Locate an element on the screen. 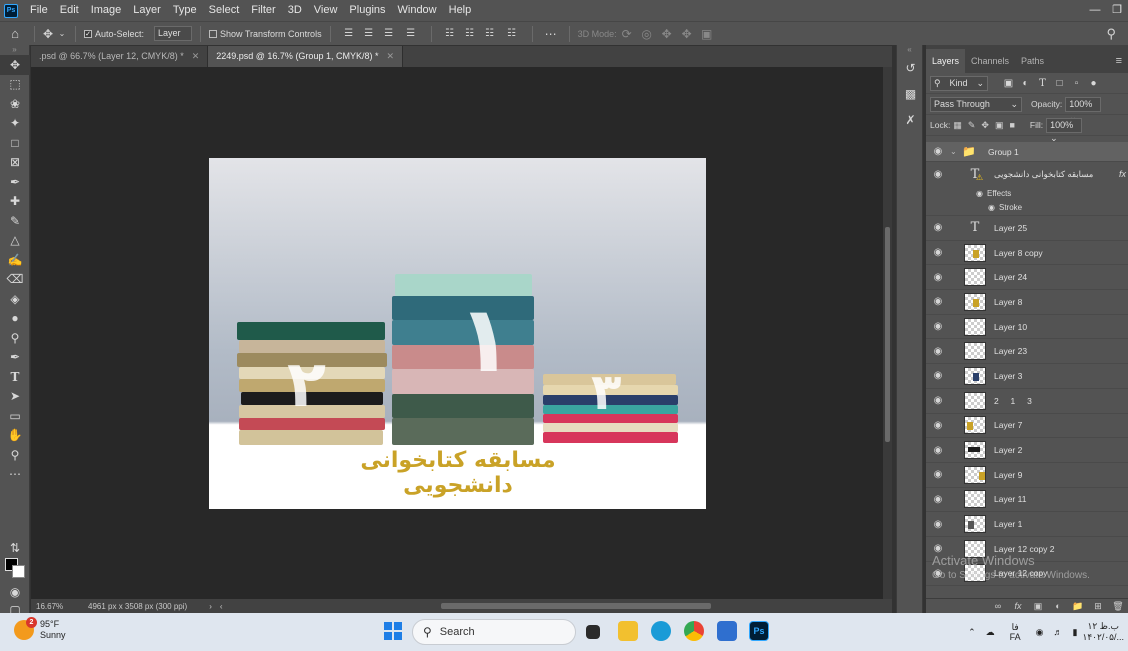 The image size is (1128, 651). add-mask-icon: ▣ is located at coordinates (1038, 606).